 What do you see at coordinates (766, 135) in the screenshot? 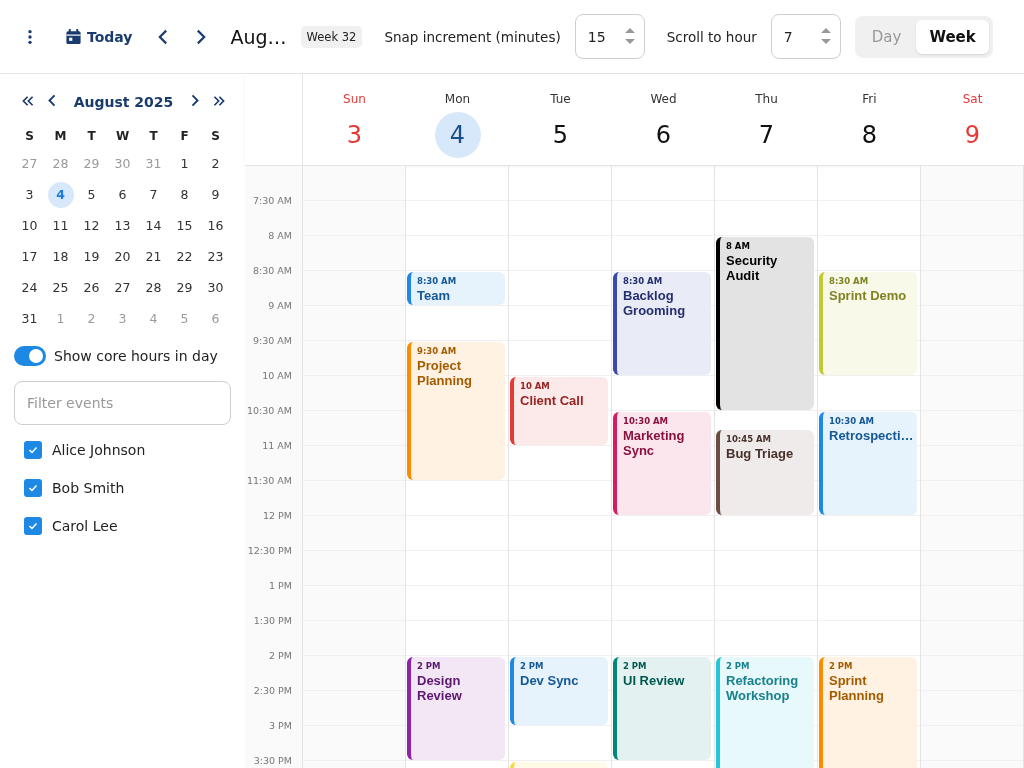
I see `day-number: 7` at bounding box center [766, 135].